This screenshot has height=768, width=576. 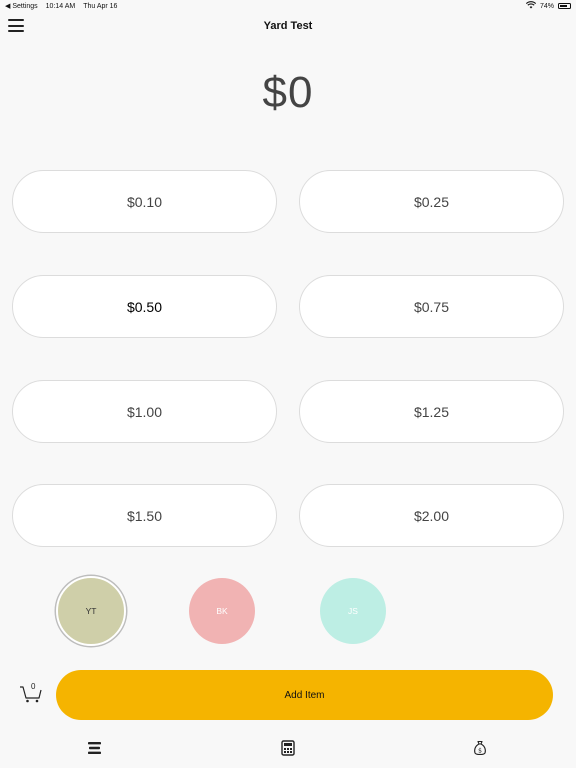 I want to click on seller-initials: JS, so click(x=353, y=611).